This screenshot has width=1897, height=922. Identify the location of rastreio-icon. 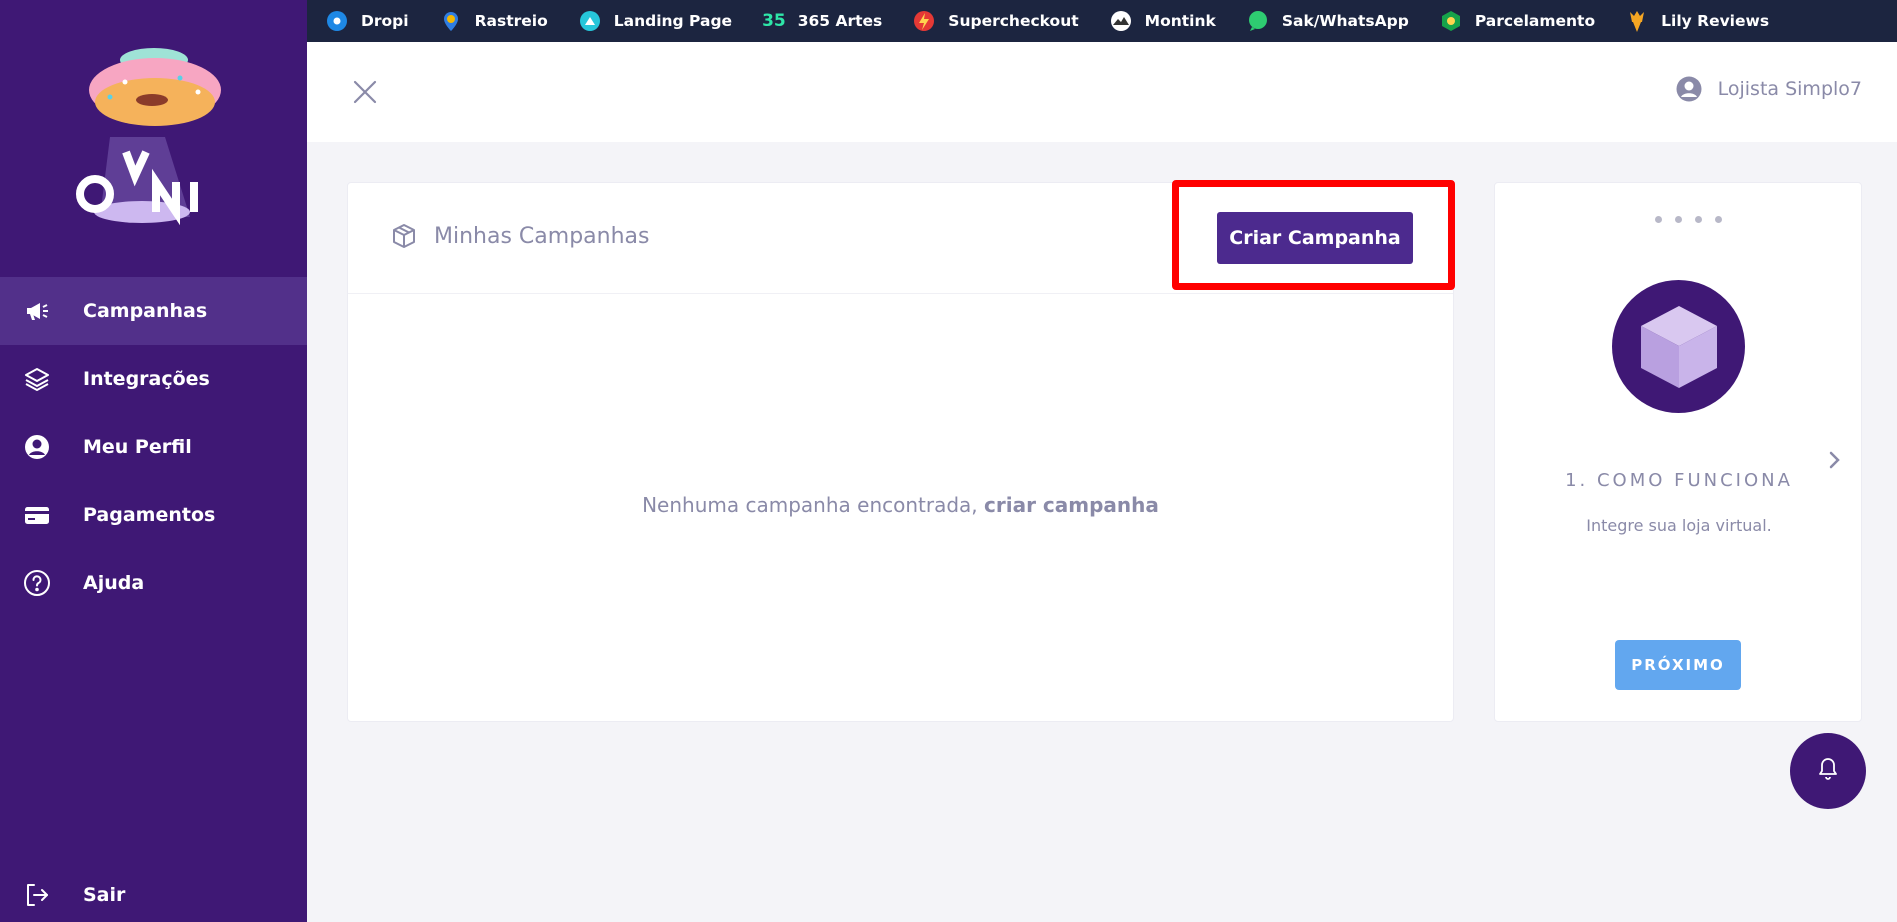
(451, 21).